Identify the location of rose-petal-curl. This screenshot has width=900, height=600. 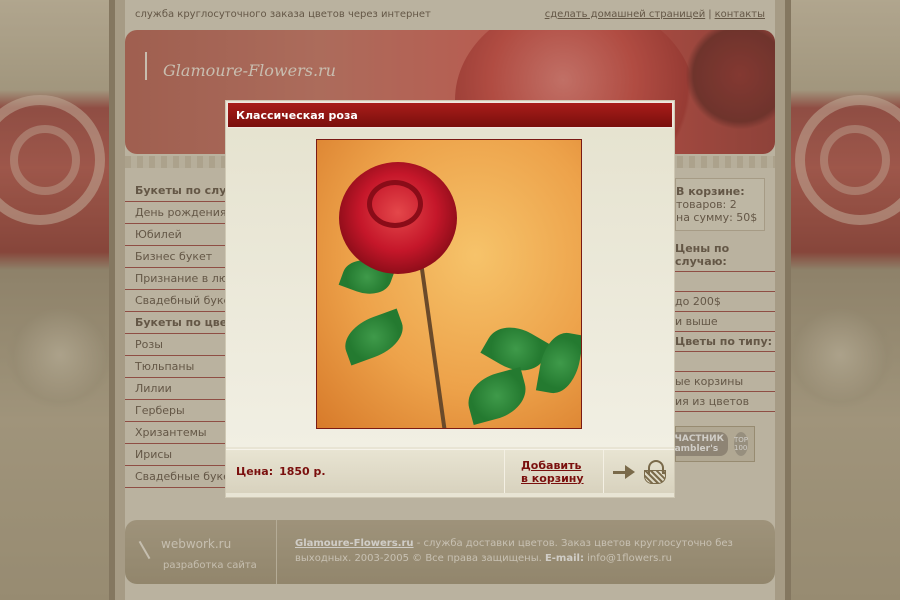
(395, 204).